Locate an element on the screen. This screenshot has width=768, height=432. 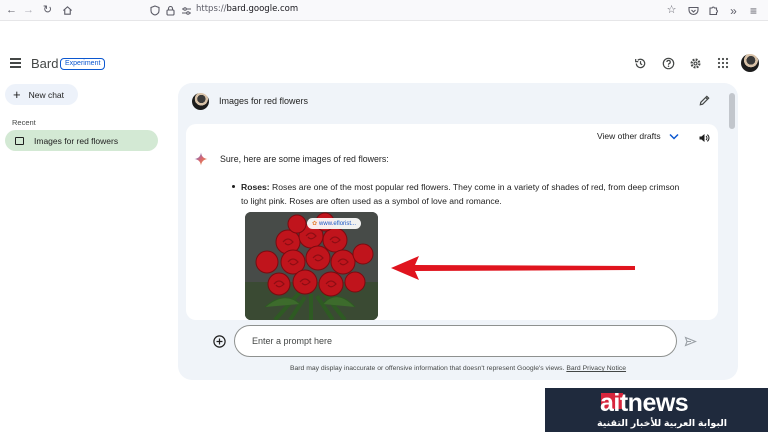
add-attachment-icon is located at coordinates (219, 341).